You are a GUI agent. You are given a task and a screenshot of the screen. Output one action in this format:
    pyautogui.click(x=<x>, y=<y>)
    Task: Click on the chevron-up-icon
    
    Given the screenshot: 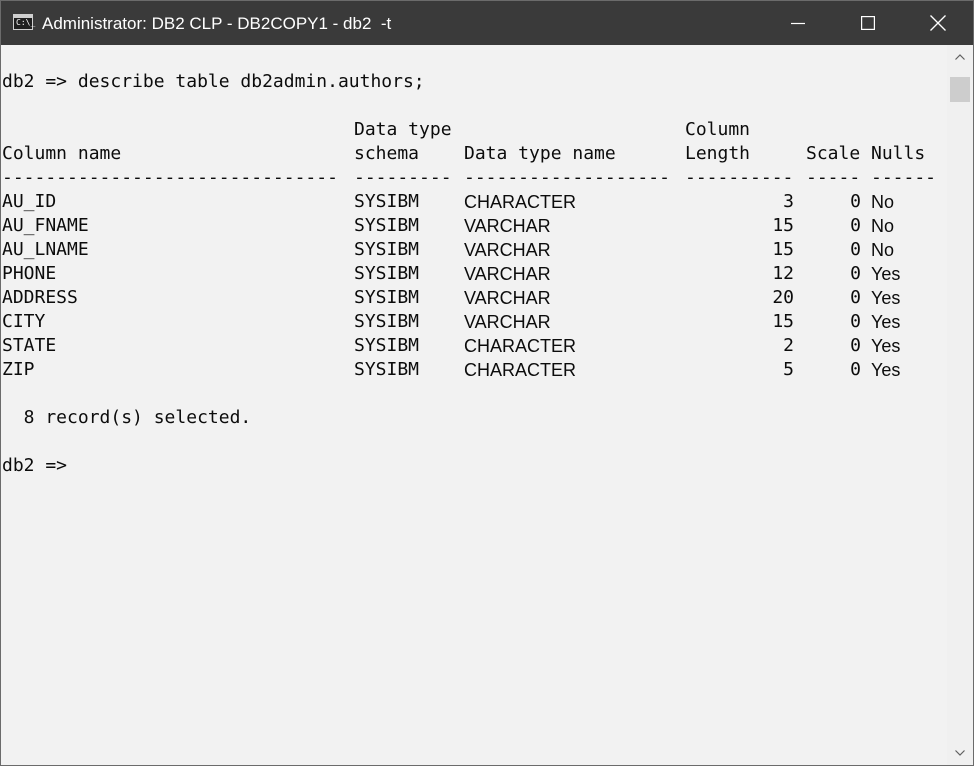 What is the action you would take?
    pyautogui.click(x=960, y=57)
    